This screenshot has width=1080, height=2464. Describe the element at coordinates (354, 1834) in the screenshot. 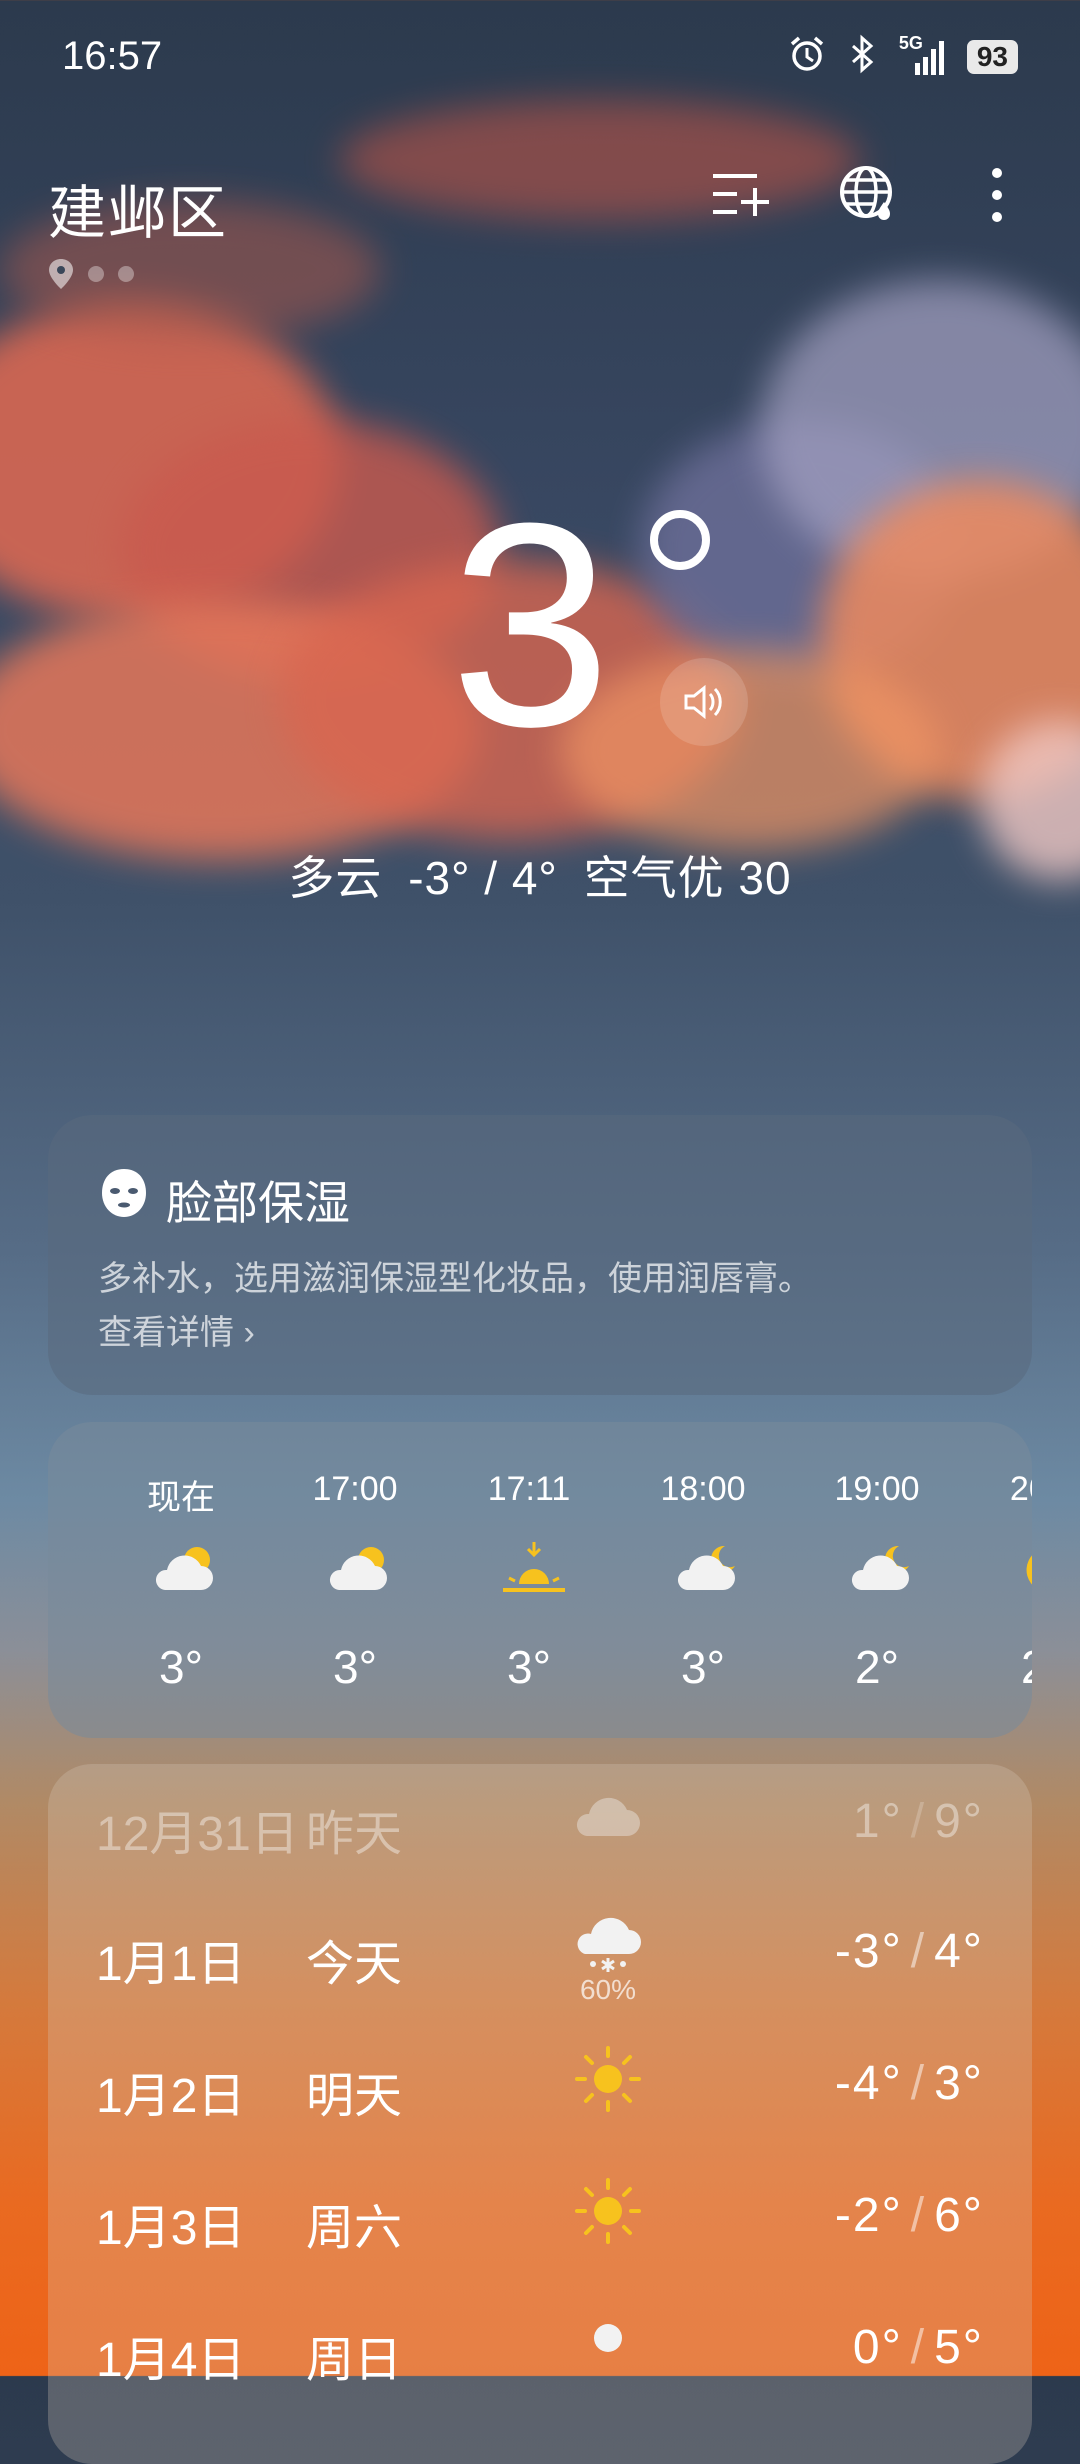

I see `day-name: 昨天` at that location.